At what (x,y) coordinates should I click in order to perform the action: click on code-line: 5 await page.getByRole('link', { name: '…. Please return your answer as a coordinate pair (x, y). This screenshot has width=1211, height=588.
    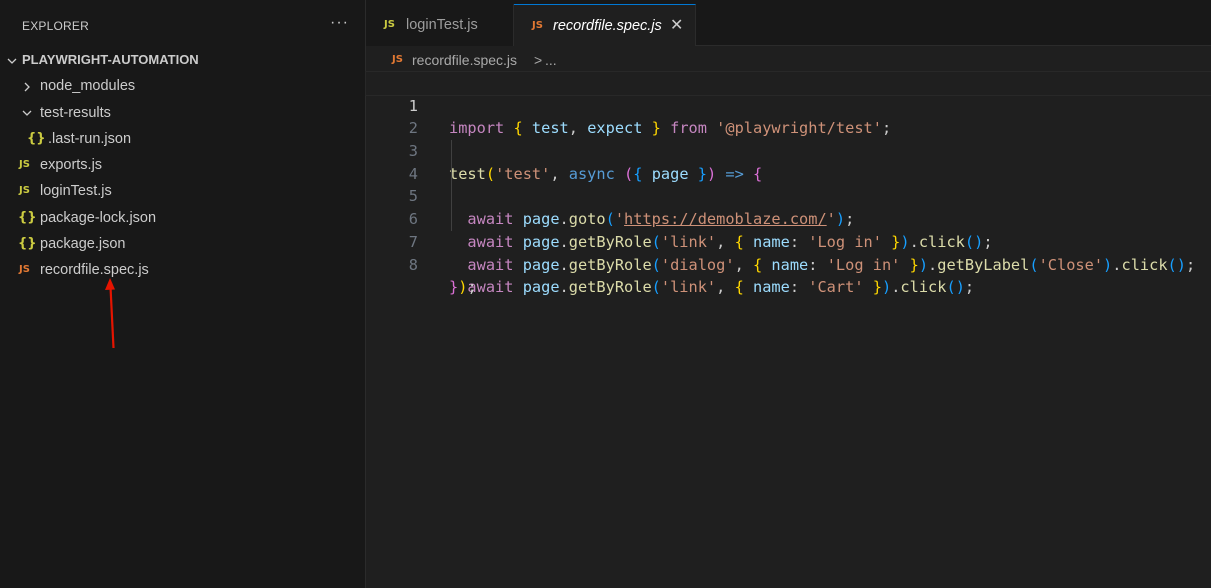
    Looking at the image, I should click on (788, 206).